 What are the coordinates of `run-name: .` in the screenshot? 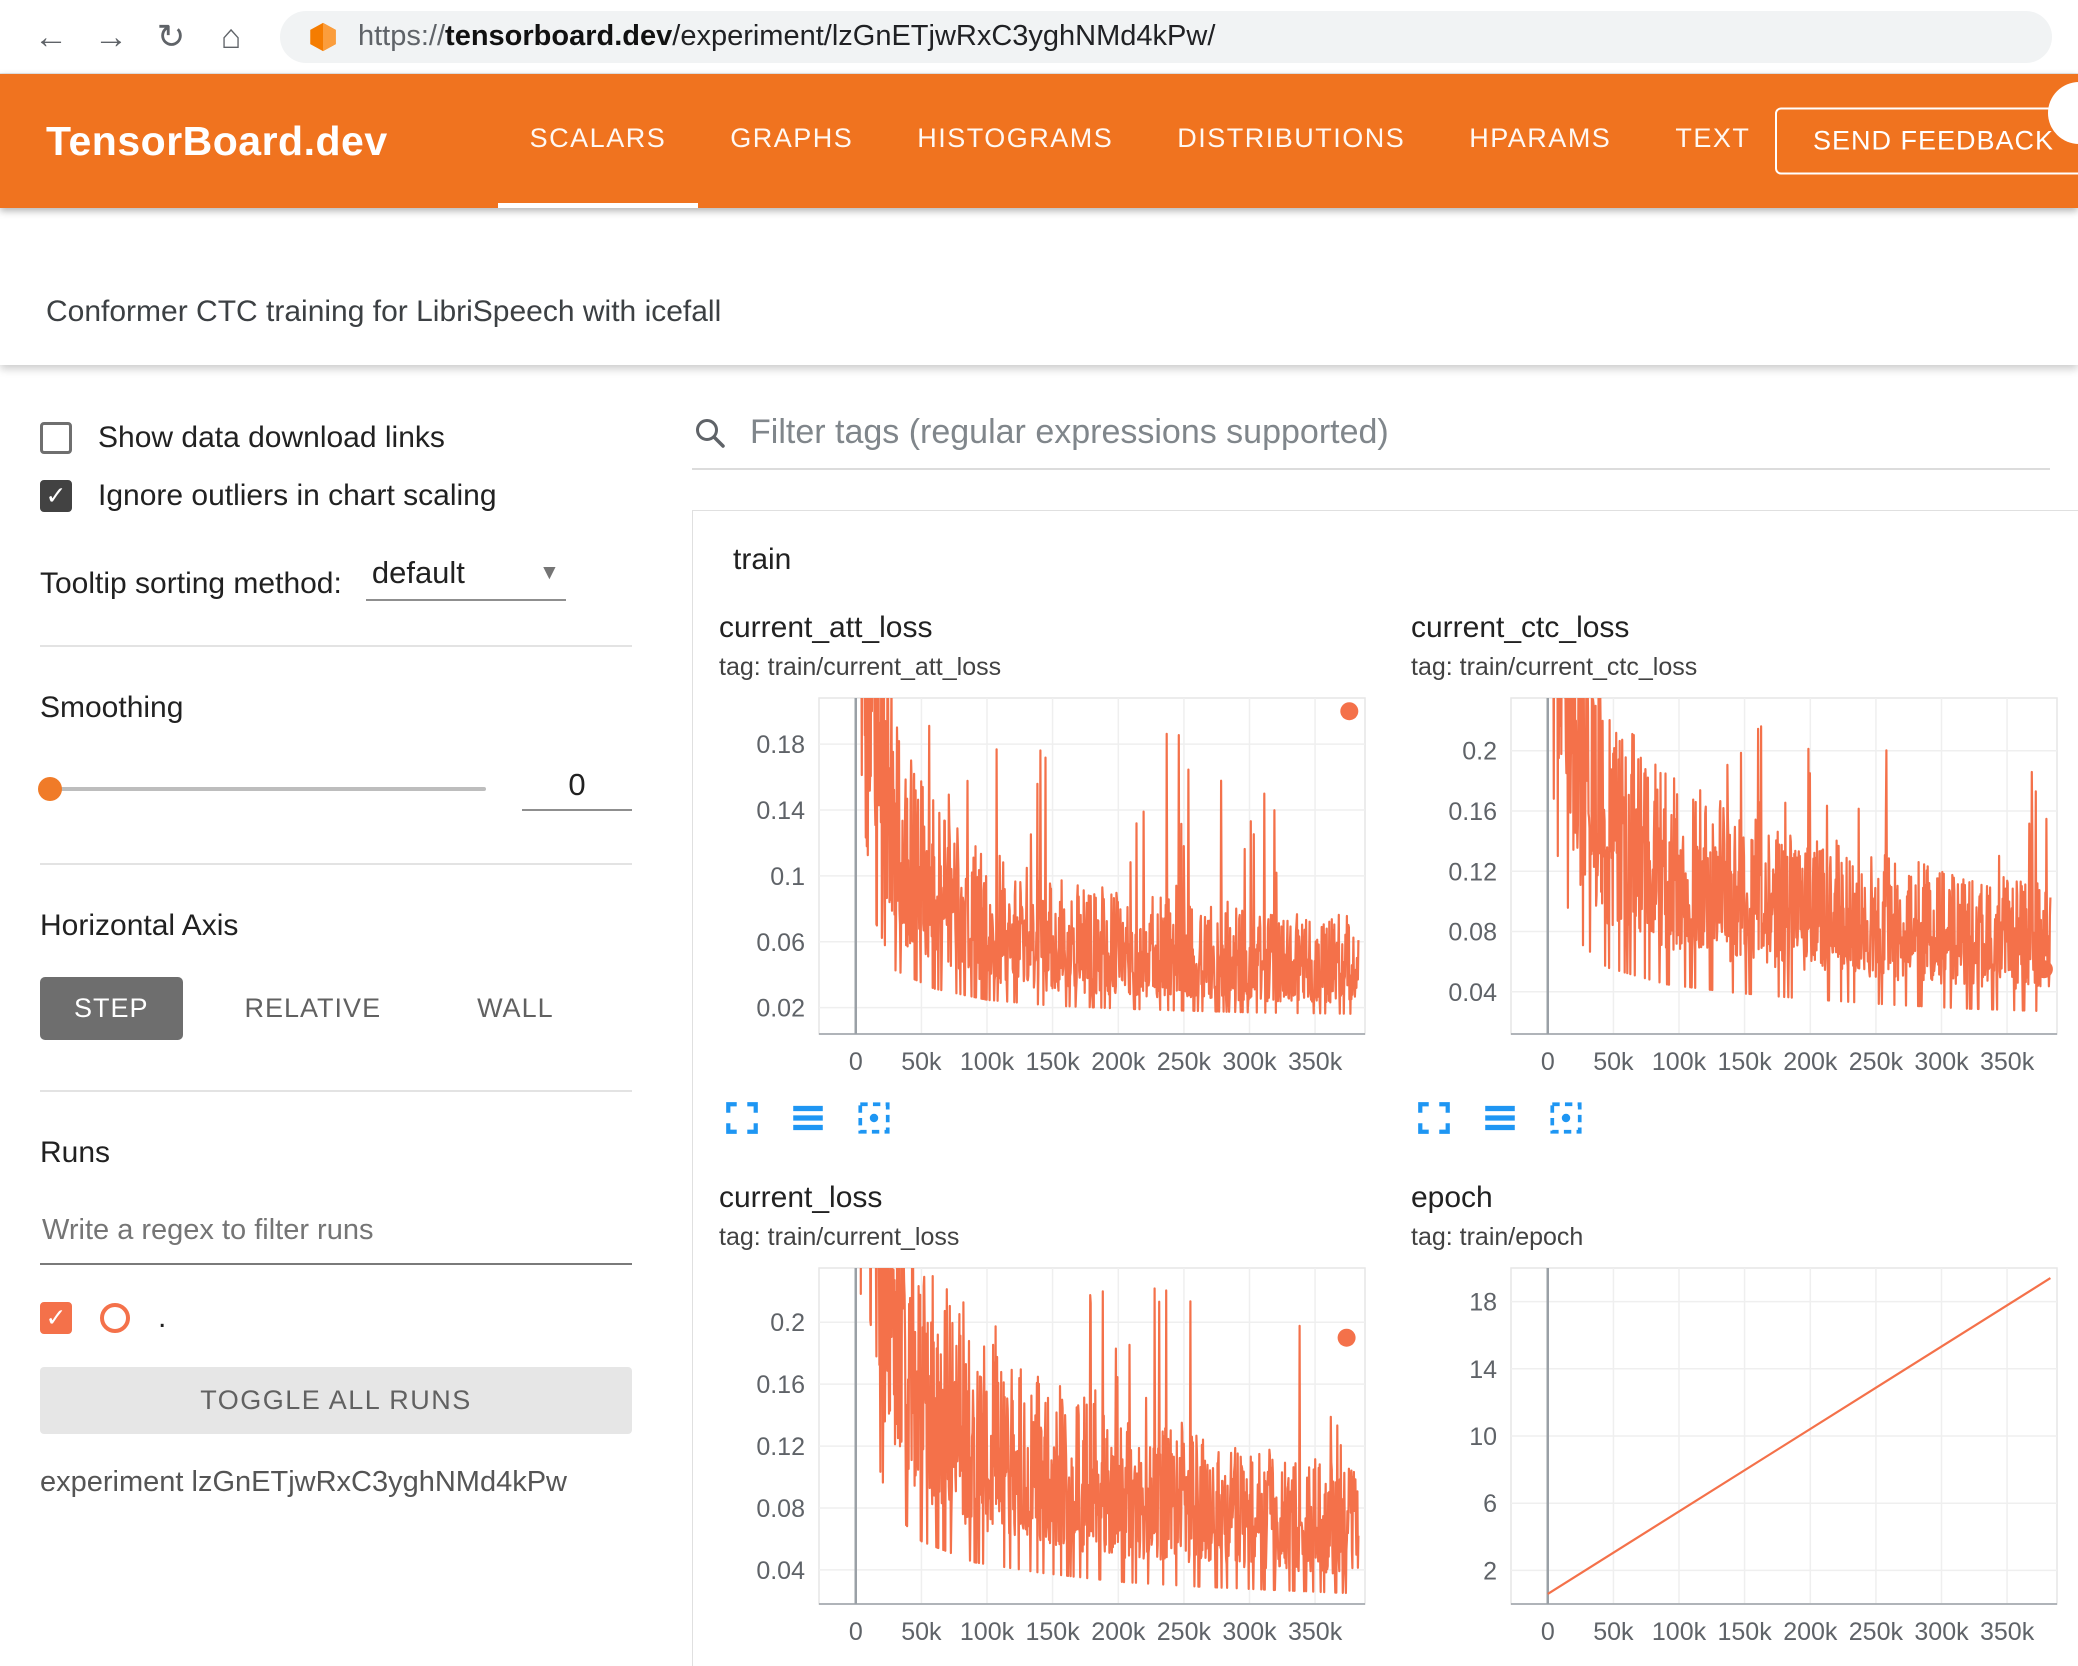 It's located at (162, 1317).